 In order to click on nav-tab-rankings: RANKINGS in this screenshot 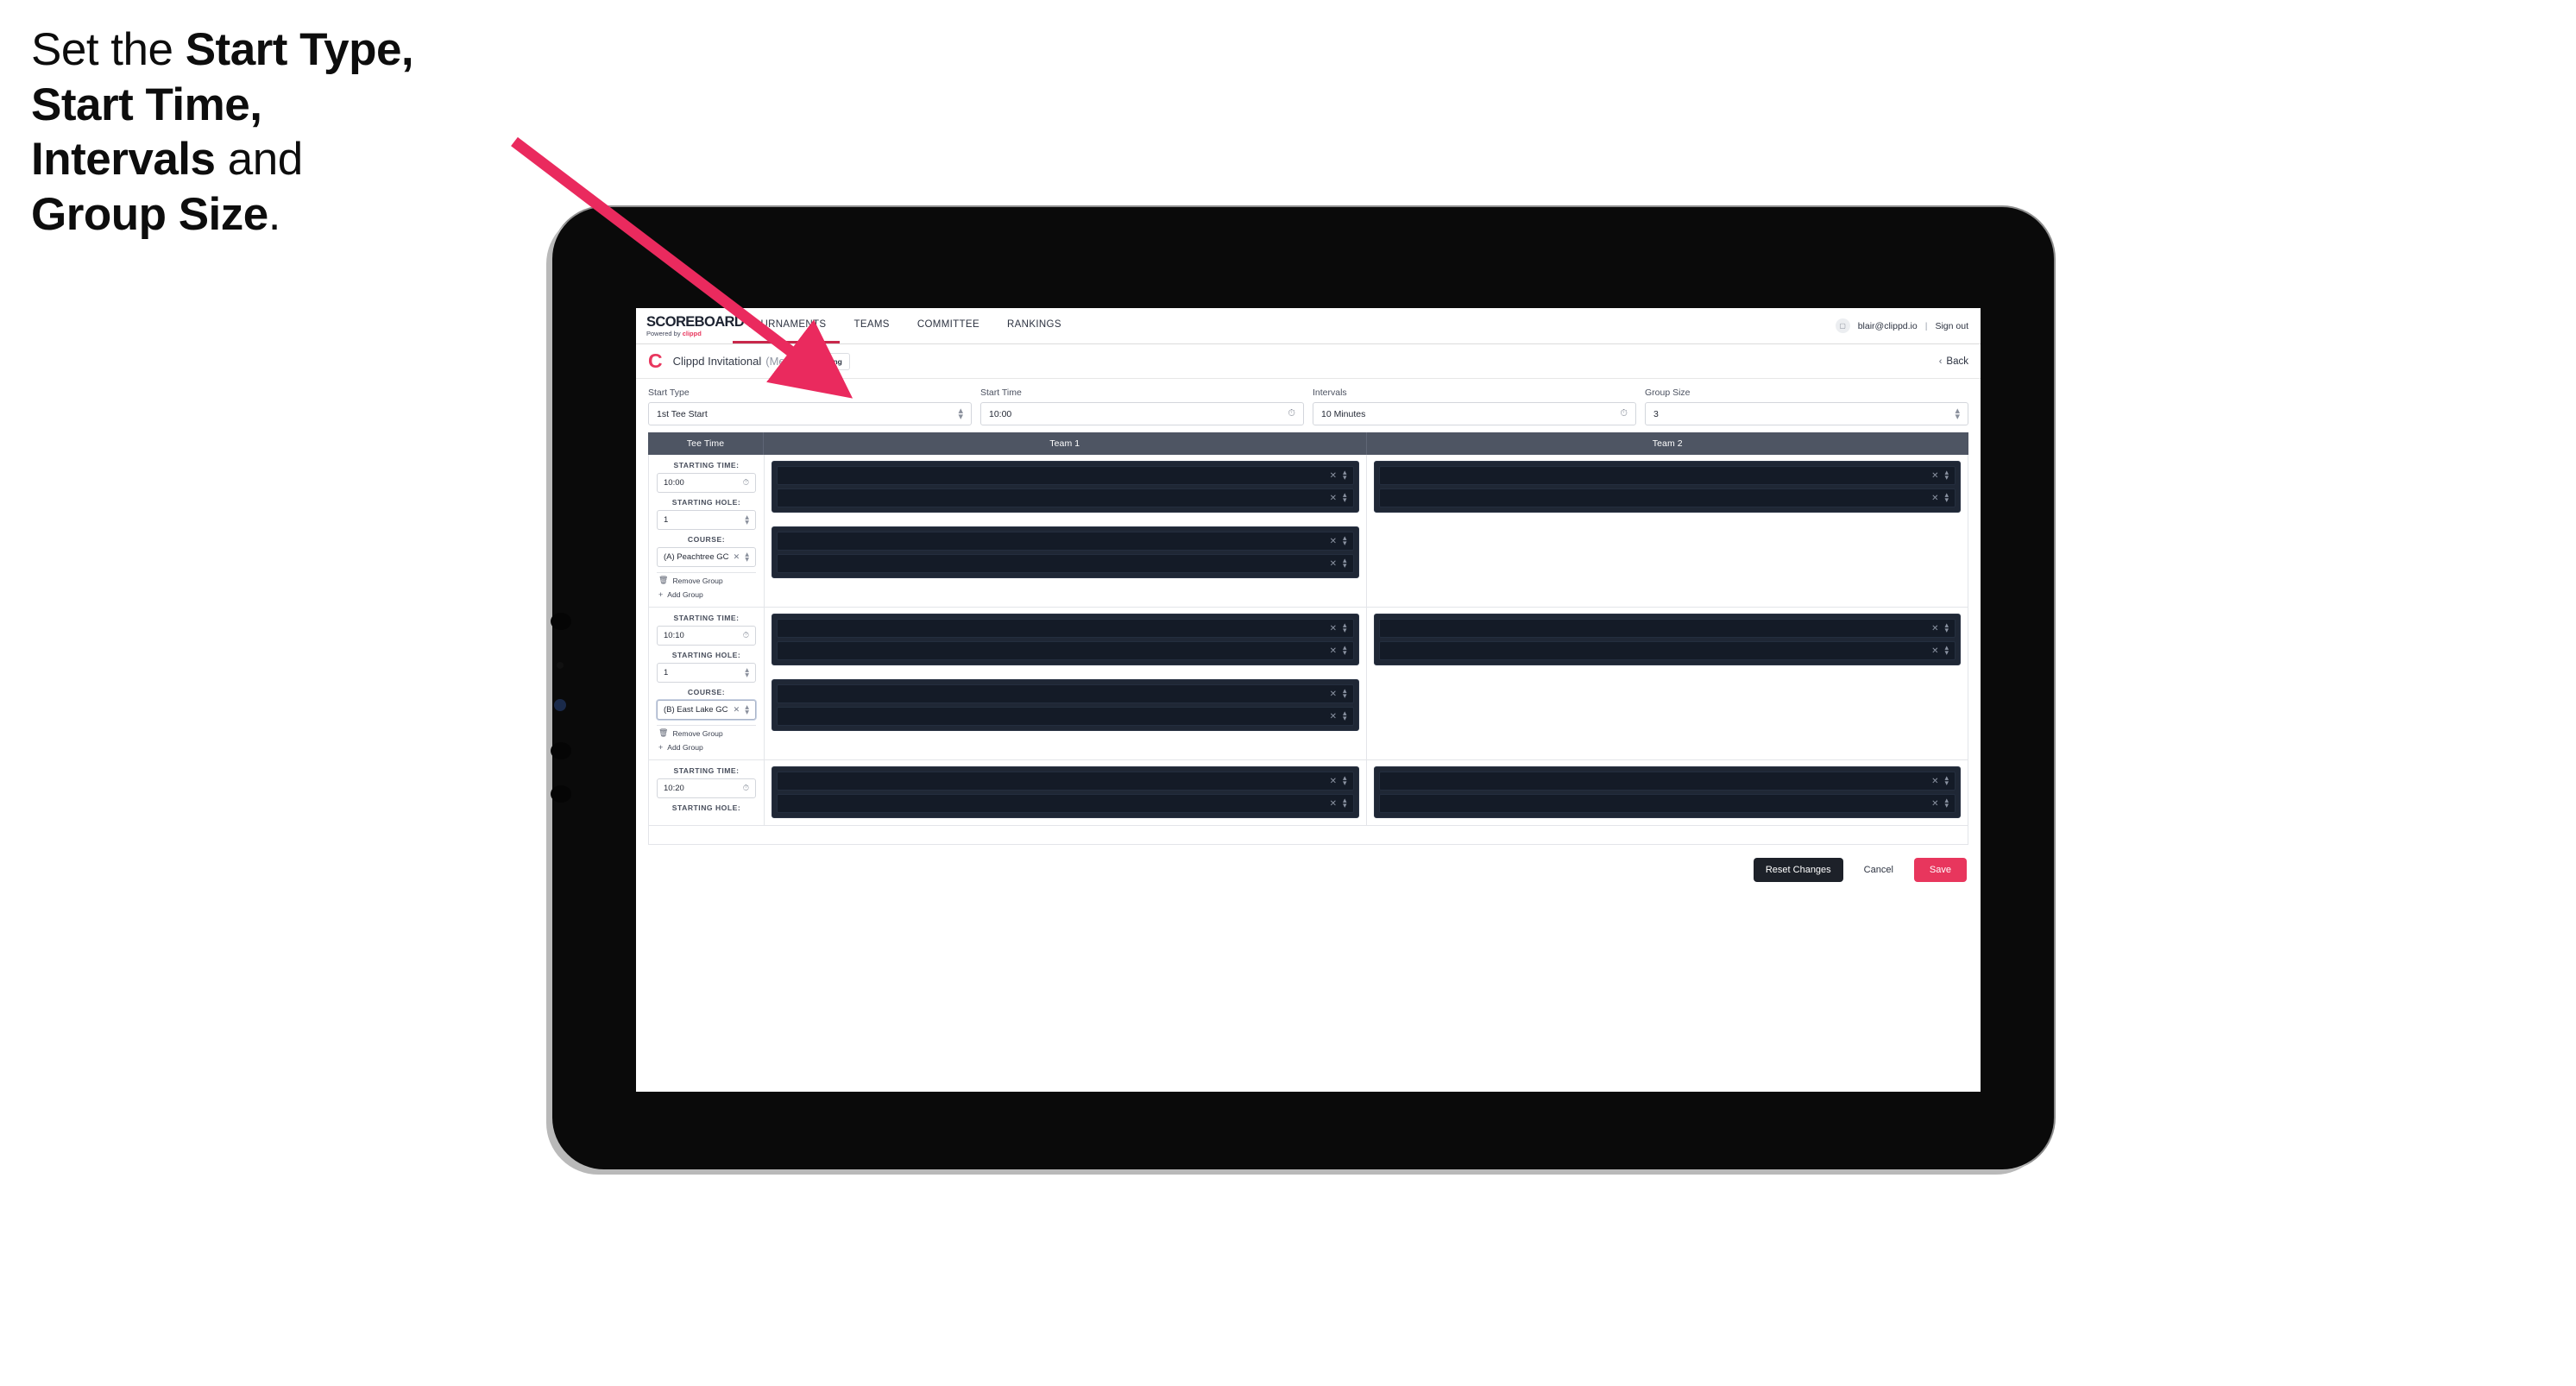, I will do `click(1034, 325)`.